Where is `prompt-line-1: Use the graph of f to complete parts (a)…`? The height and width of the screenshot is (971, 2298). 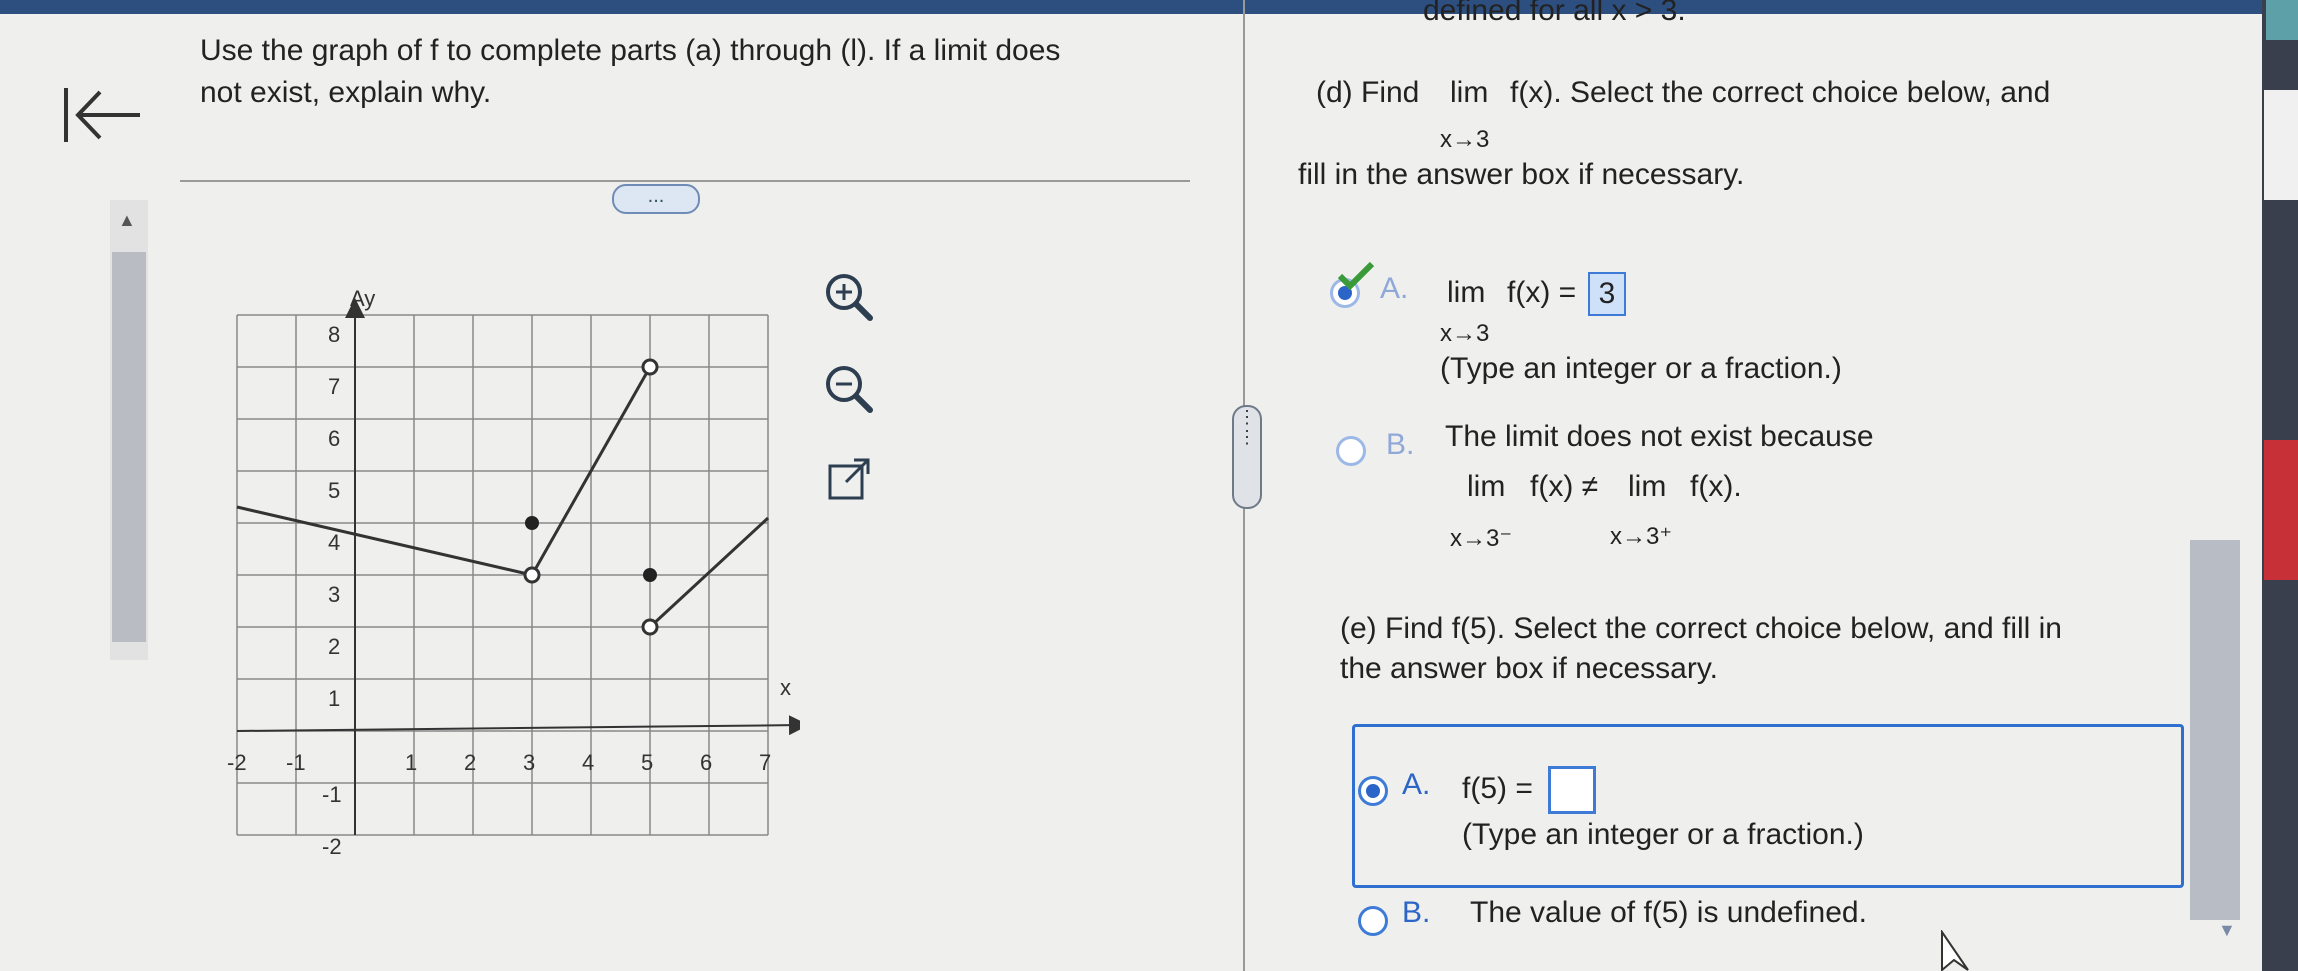
prompt-line-1: Use the graph of f to complete parts (a)… is located at coordinates (630, 50).